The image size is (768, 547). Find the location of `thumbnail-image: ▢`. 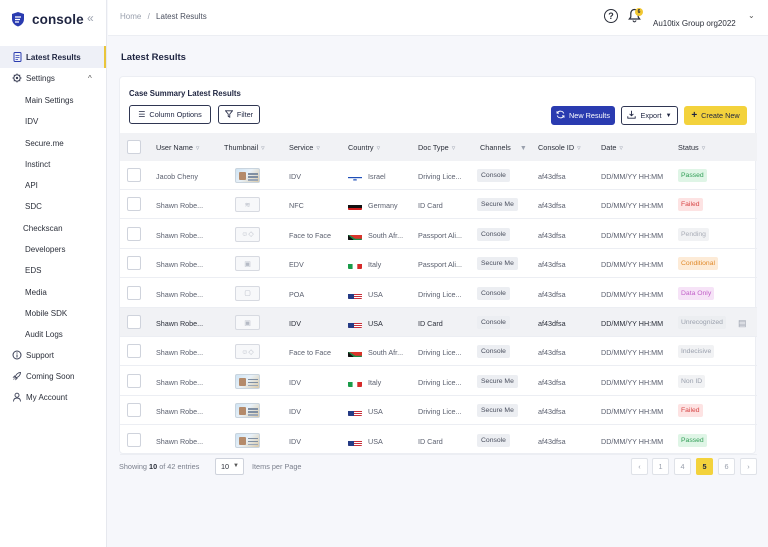

thumbnail-image: ▢ is located at coordinates (247, 293).